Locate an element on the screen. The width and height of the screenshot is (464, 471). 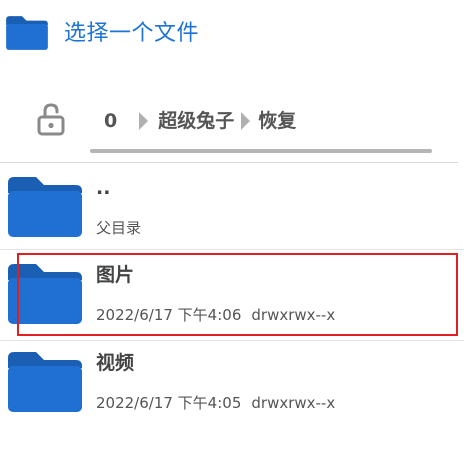
file-name: 图片 is located at coordinates (115, 275).